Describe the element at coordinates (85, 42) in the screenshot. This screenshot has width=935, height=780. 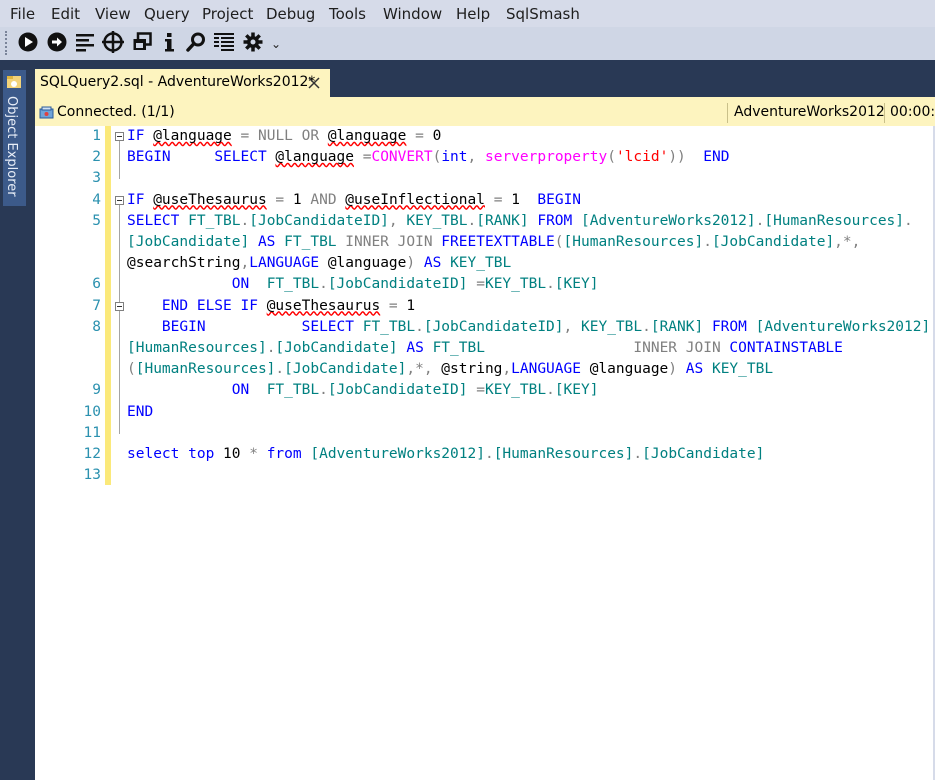
I see `align-icon` at that location.